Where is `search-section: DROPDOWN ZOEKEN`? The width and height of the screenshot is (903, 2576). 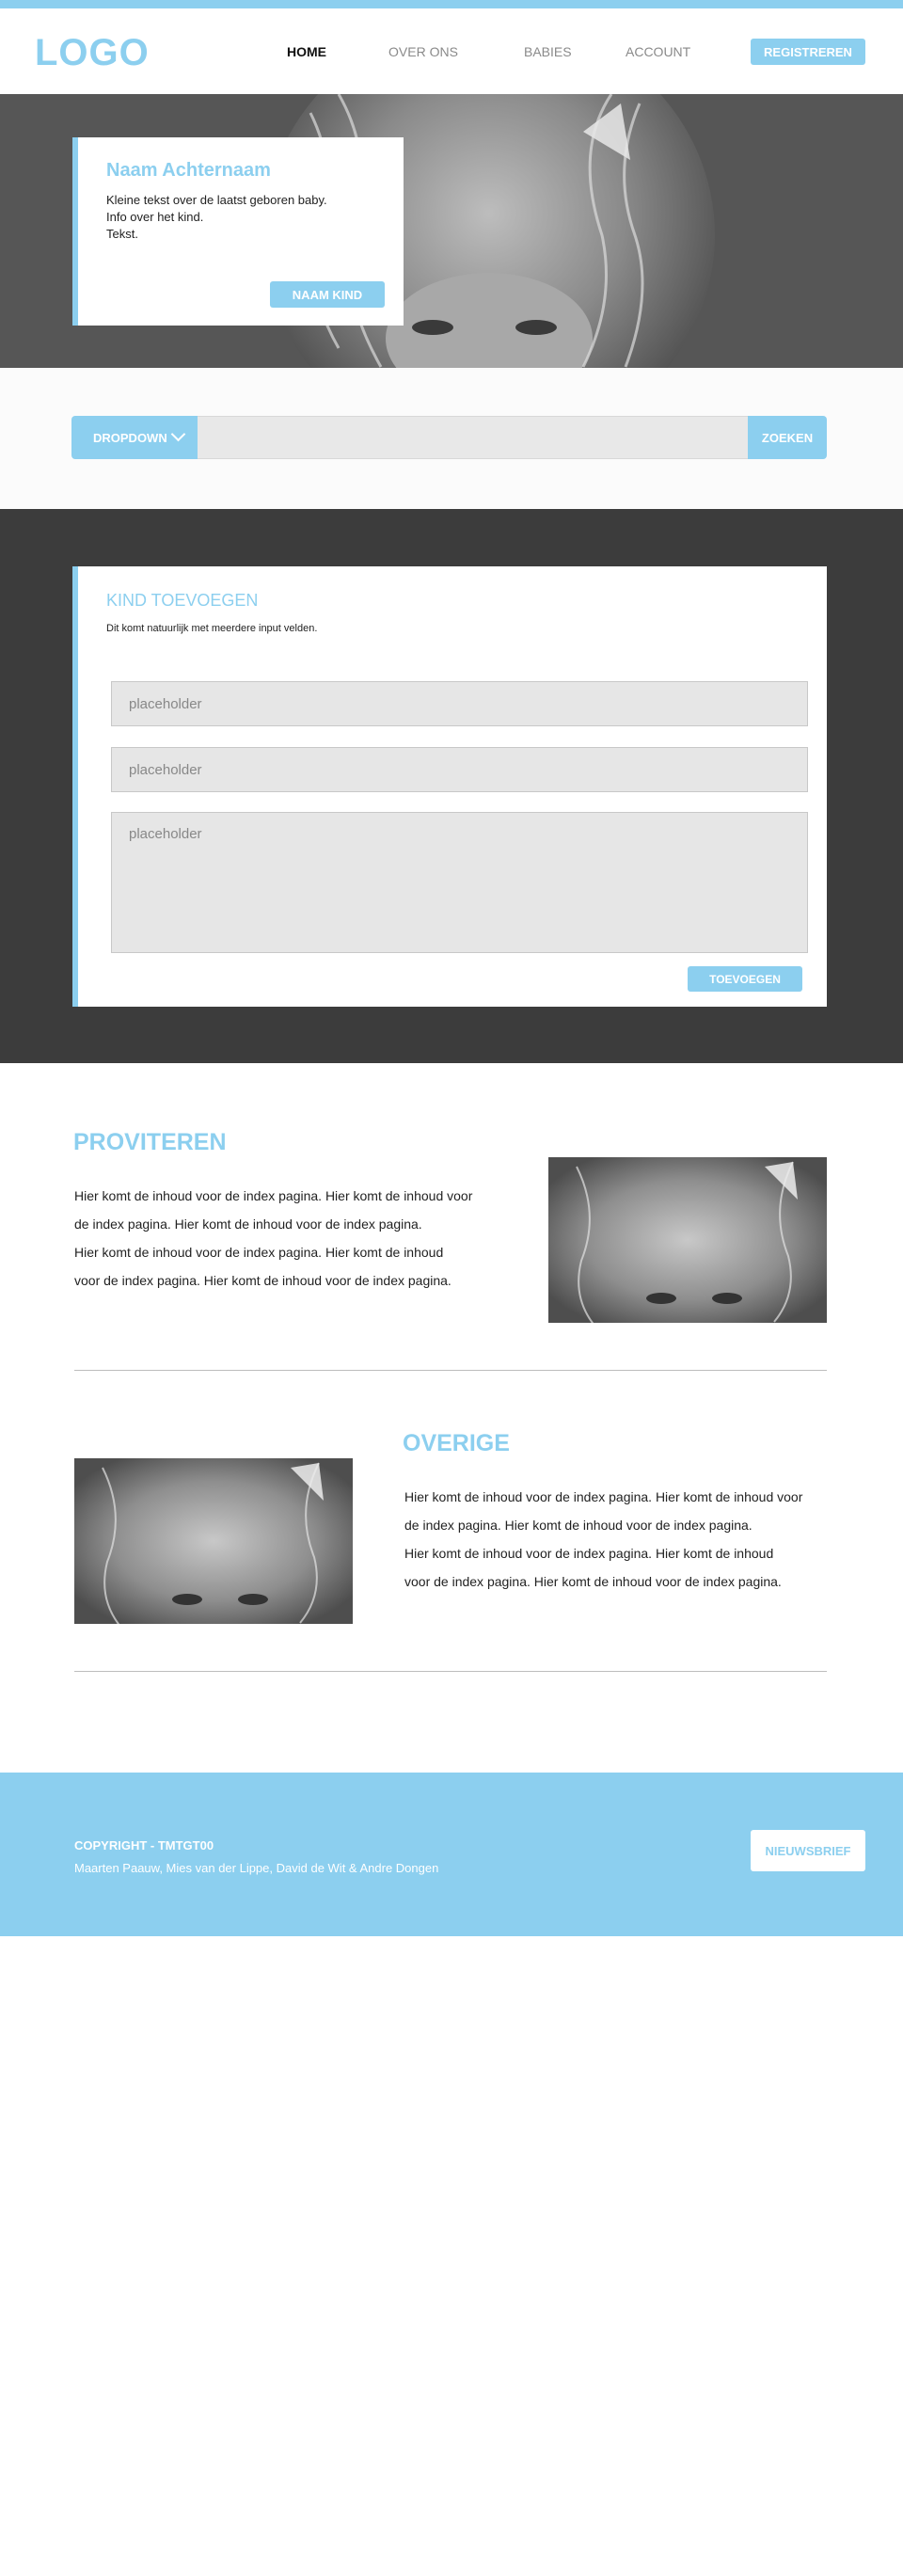
search-section: DROPDOWN ZOEKEN is located at coordinates (452, 438).